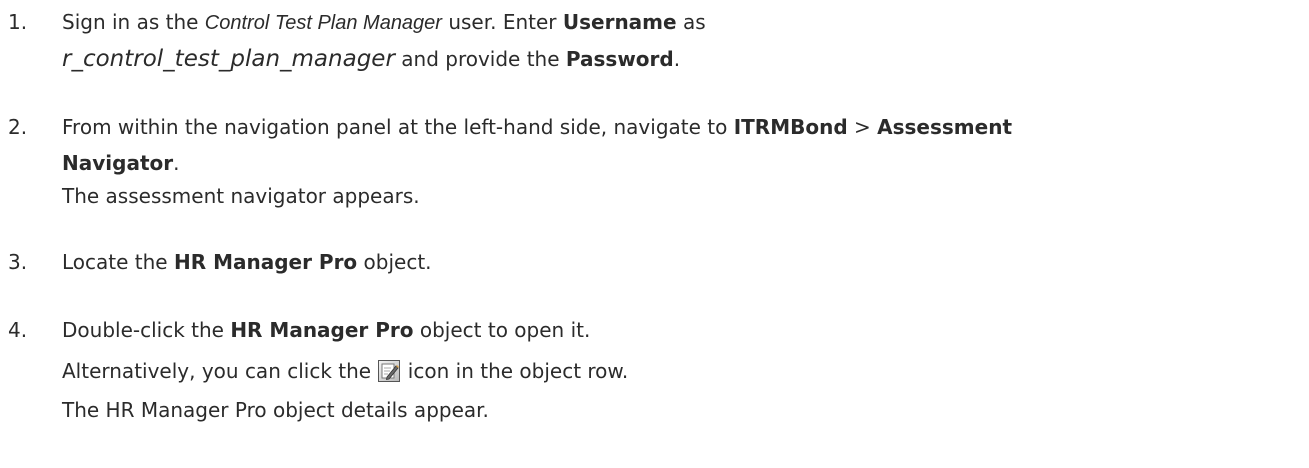 This screenshot has width=1309, height=468. What do you see at coordinates (389, 371) in the screenshot?
I see `edit-icon` at bounding box center [389, 371].